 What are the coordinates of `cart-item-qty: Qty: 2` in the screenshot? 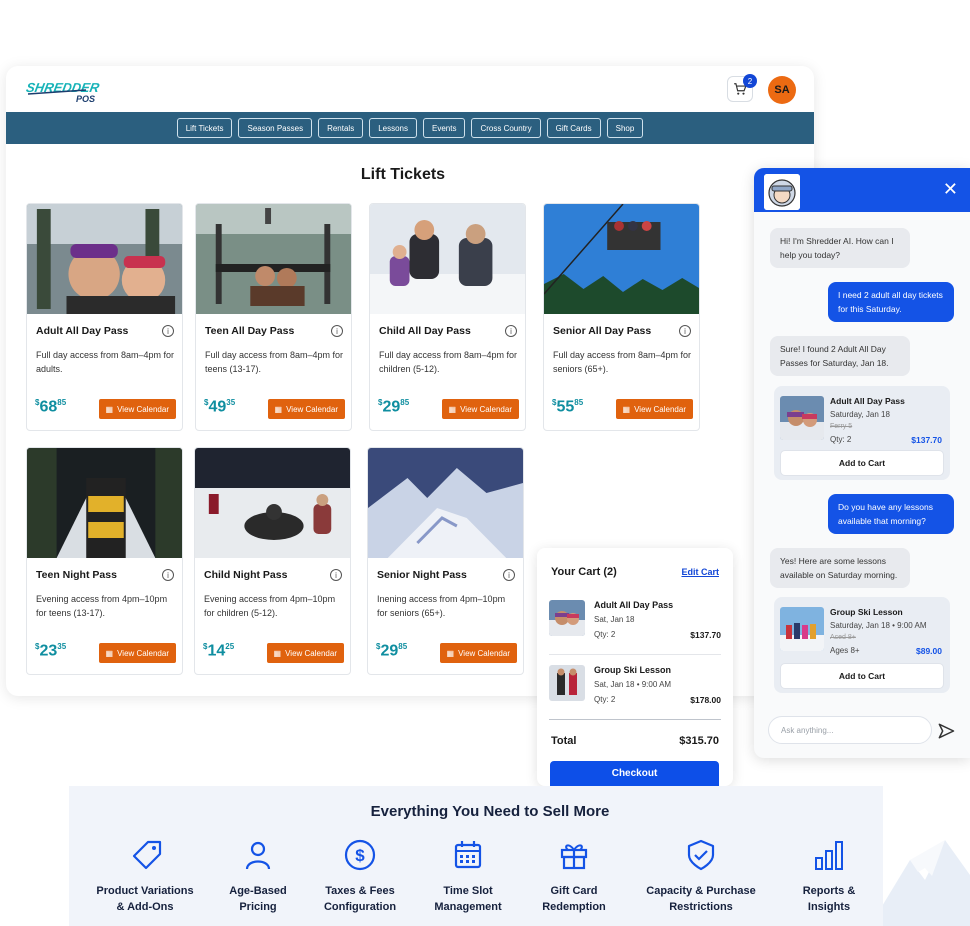 It's located at (605, 634).